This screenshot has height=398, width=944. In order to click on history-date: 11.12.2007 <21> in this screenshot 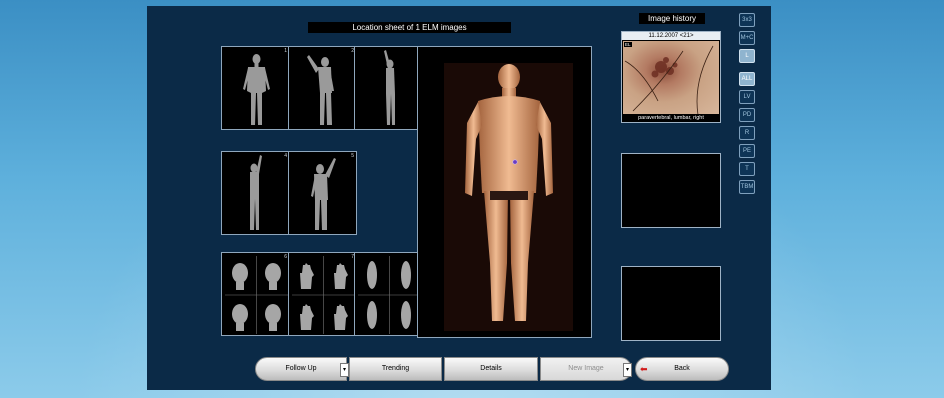, I will do `click(671, 36)`.